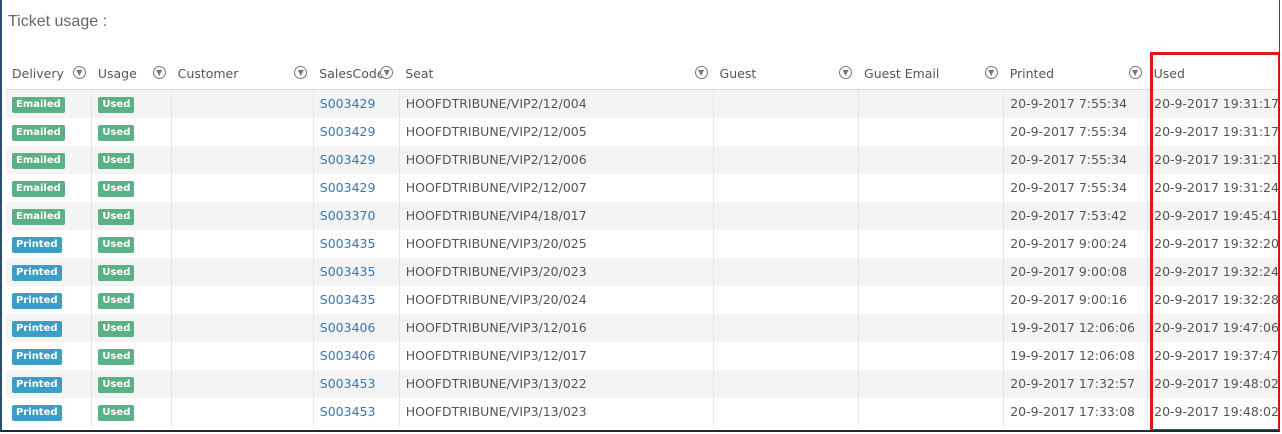 This screenshot has height=434, width=1282. I want to click on delivery-cell: Emailed, so click(49, 131).